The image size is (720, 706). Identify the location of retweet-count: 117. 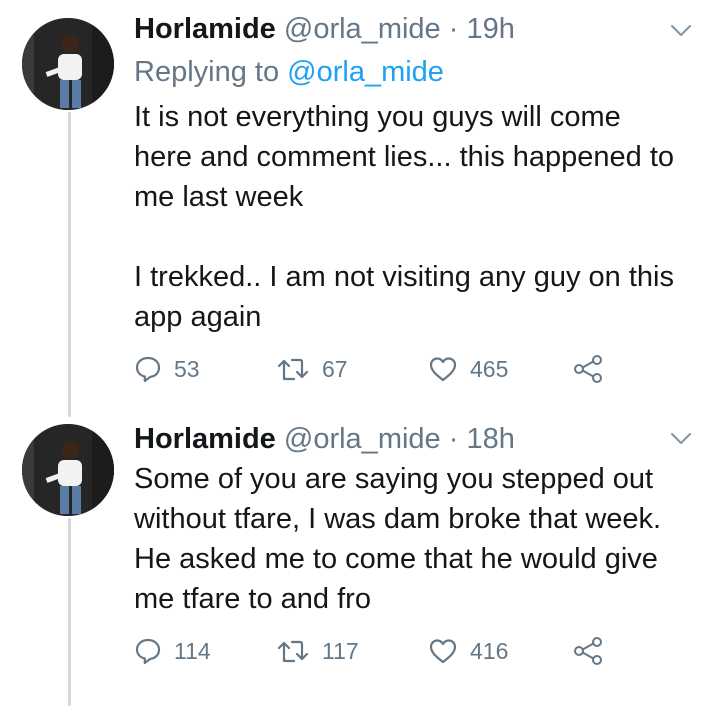
(340, 650).